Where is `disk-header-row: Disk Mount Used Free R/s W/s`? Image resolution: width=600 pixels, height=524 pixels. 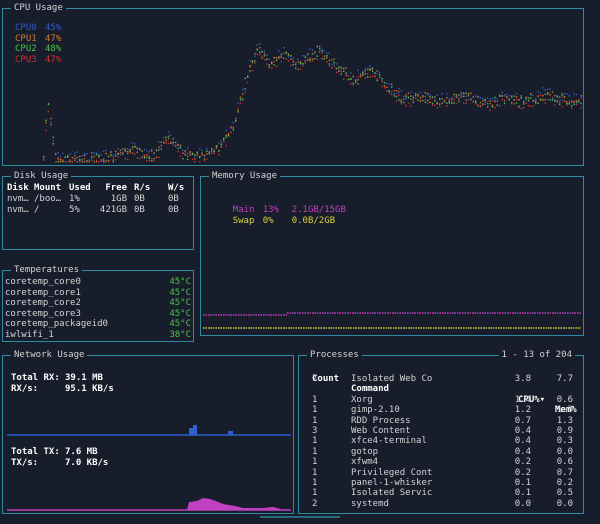 disk-header-row: Disk Mount Used Free R/s W/s is located at coordinates (98, 188).